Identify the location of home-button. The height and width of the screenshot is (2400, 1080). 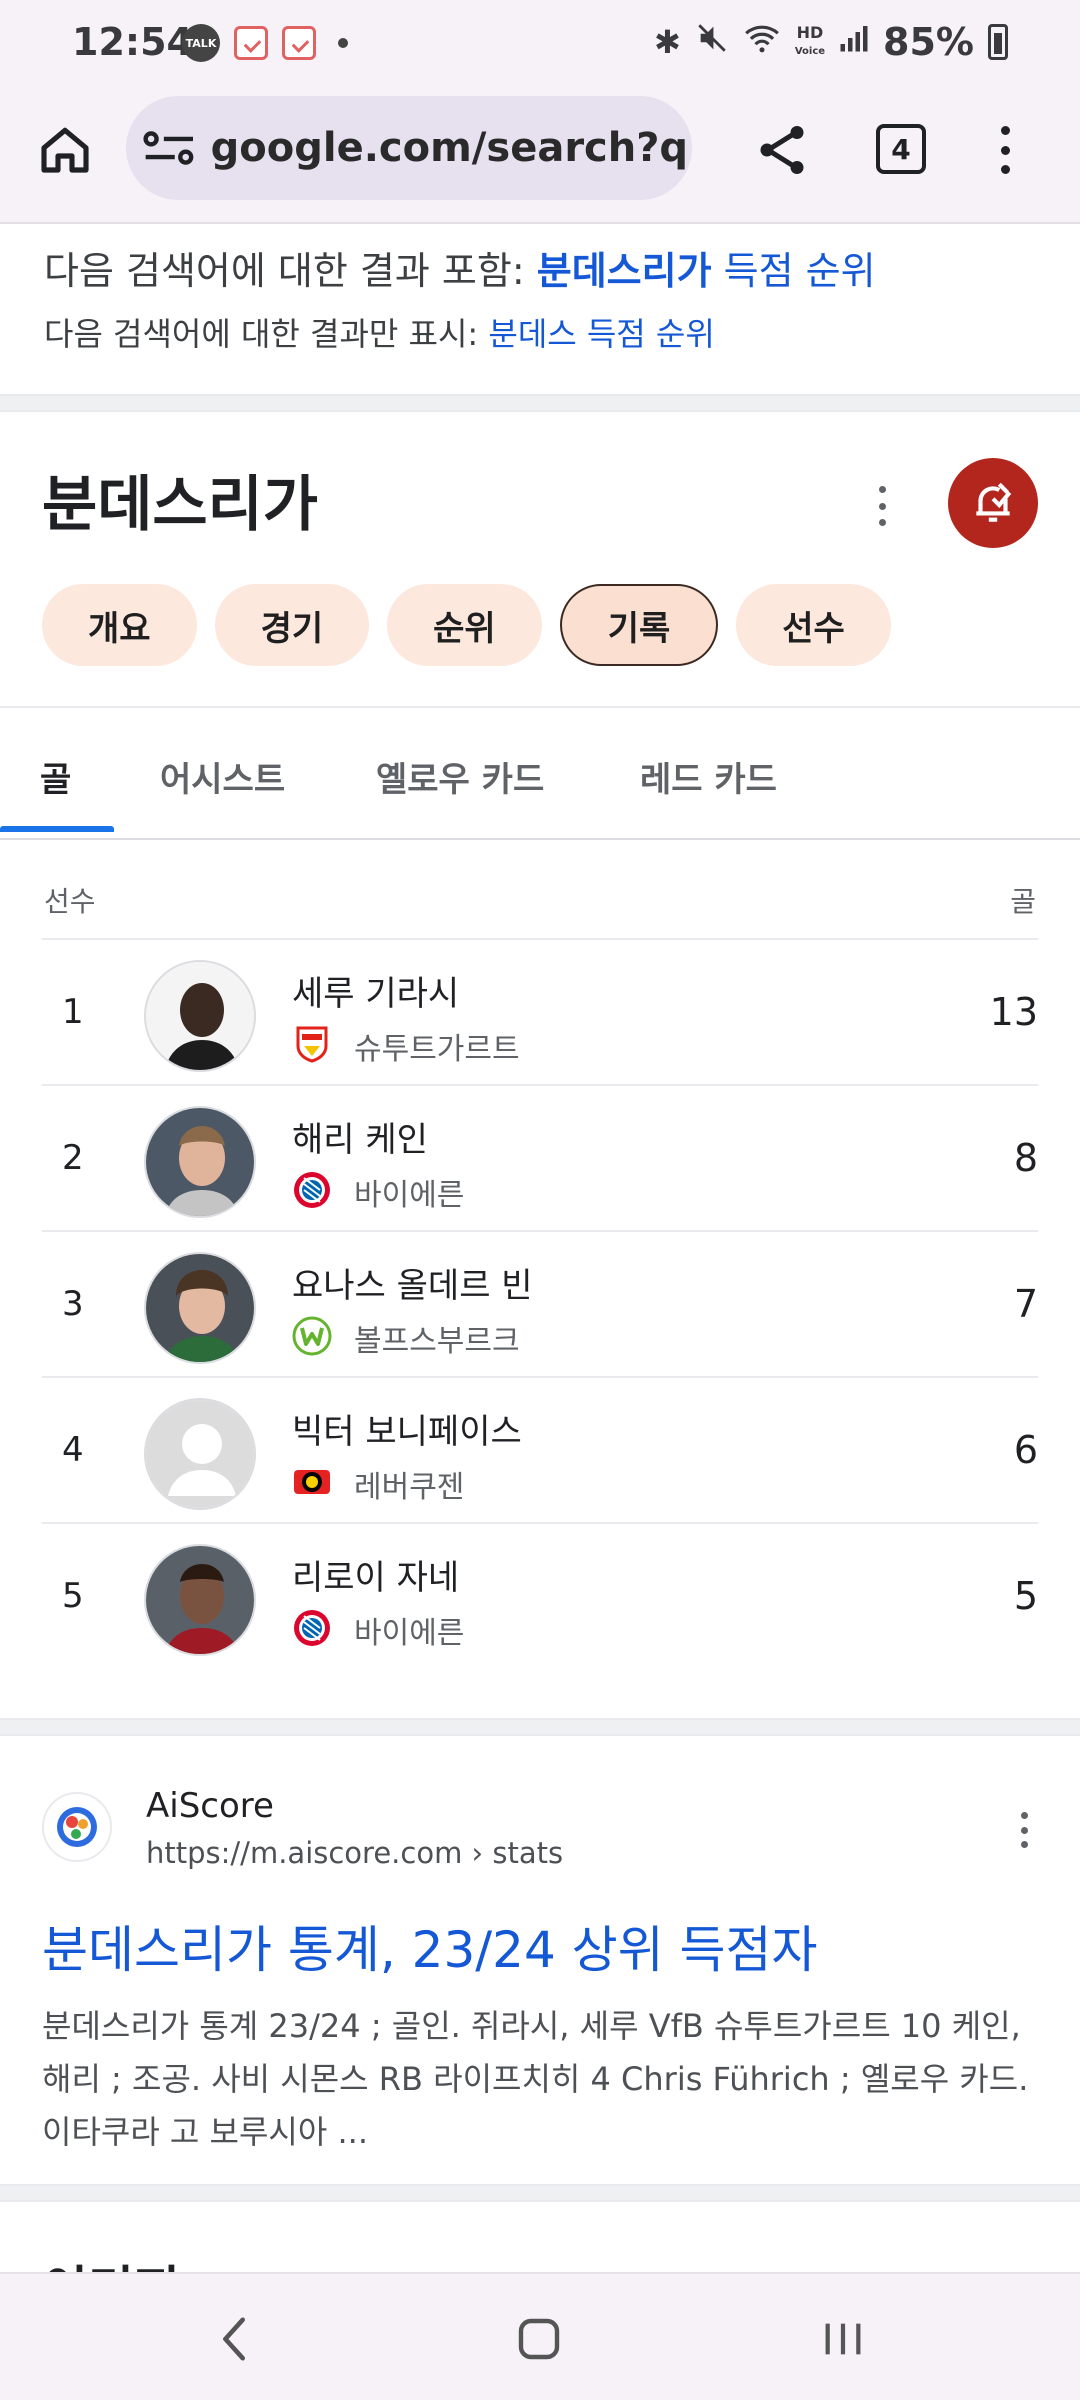
(65, 149).